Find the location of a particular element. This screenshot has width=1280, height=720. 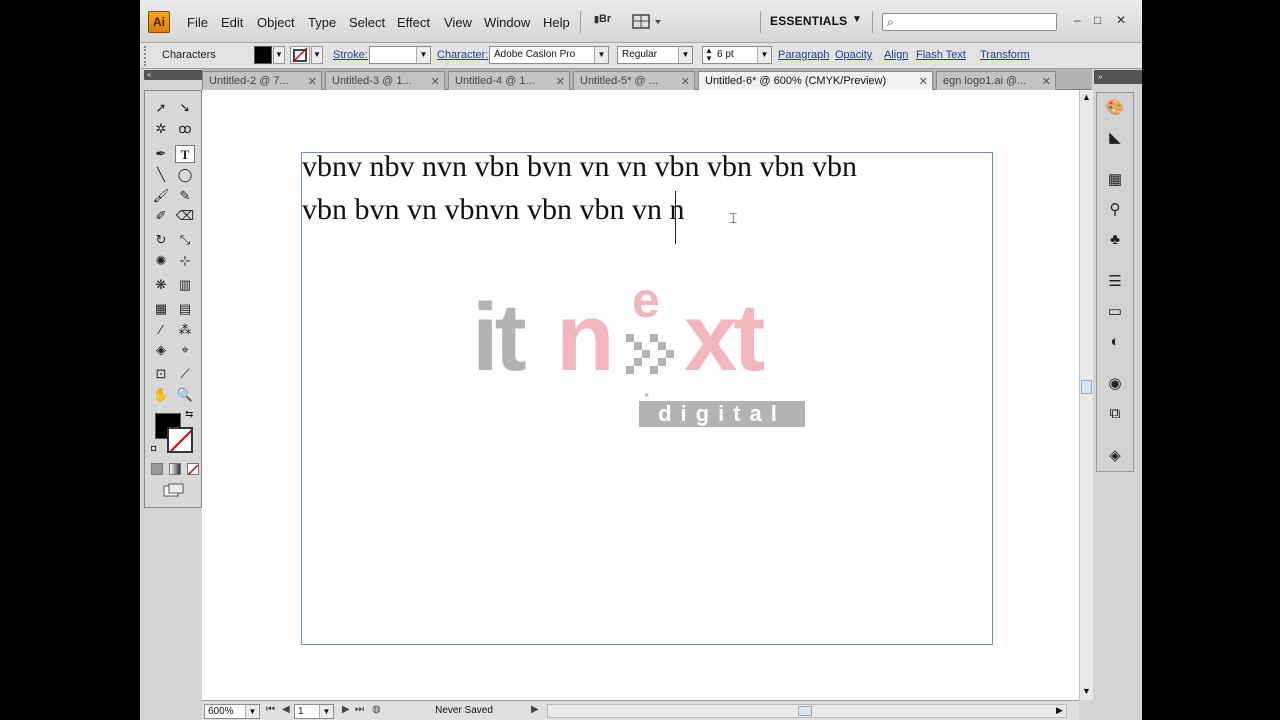

line-tool-icon: ╲ is located at coordinates (161, 175).